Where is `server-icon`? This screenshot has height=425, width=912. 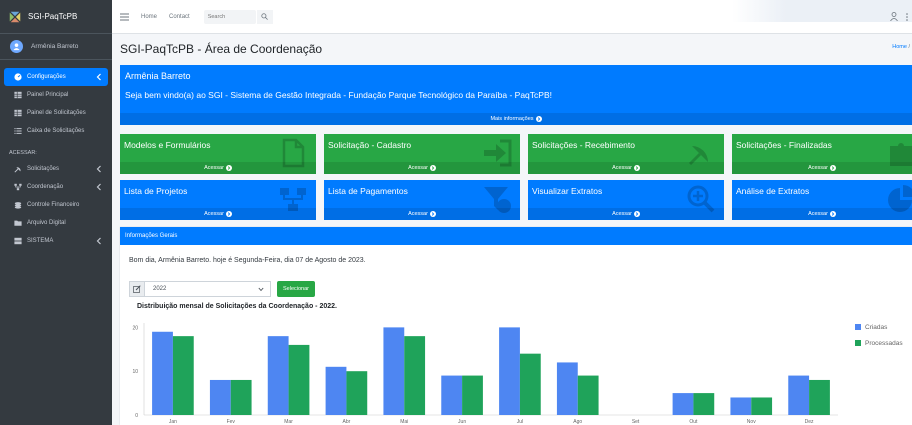 server-icon is located at coordinates (18, 241).